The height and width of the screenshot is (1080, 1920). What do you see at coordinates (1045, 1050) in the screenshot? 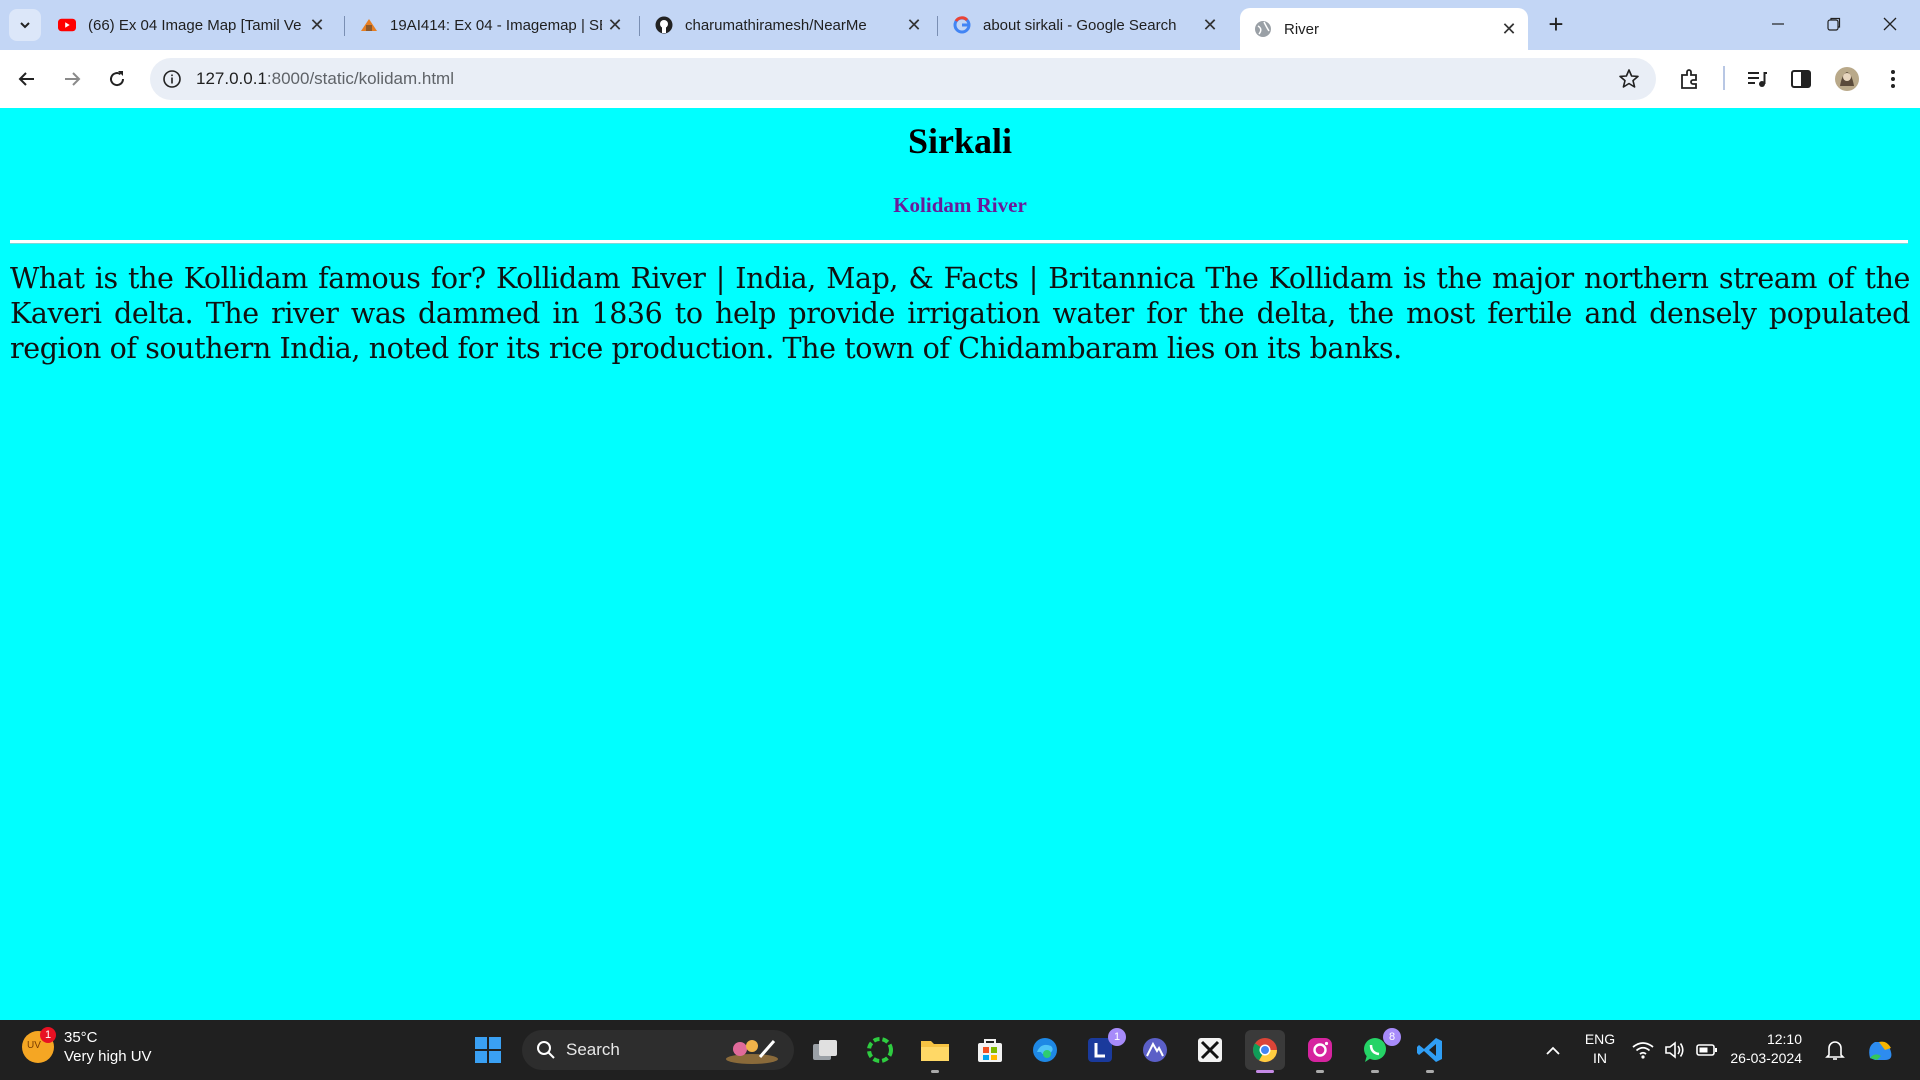
I see `taskbar-edge` at bounding box center [1045, 1050].